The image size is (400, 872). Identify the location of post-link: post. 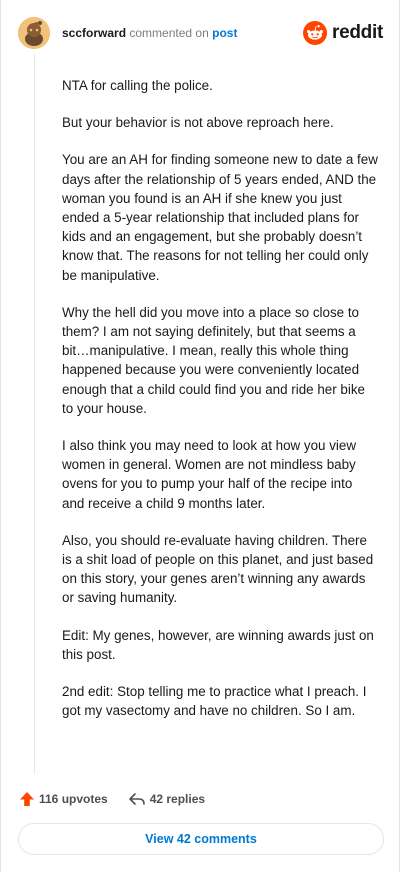
(224, 33).